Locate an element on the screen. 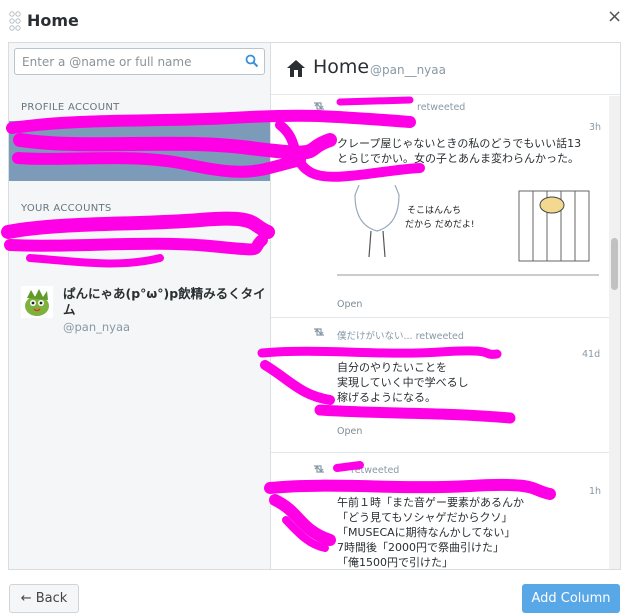 Image resolution: width=622 pixels, height=615 pixels. tweet-line: 「俺1500円で引けた」 is located at coordinates (395, 562).